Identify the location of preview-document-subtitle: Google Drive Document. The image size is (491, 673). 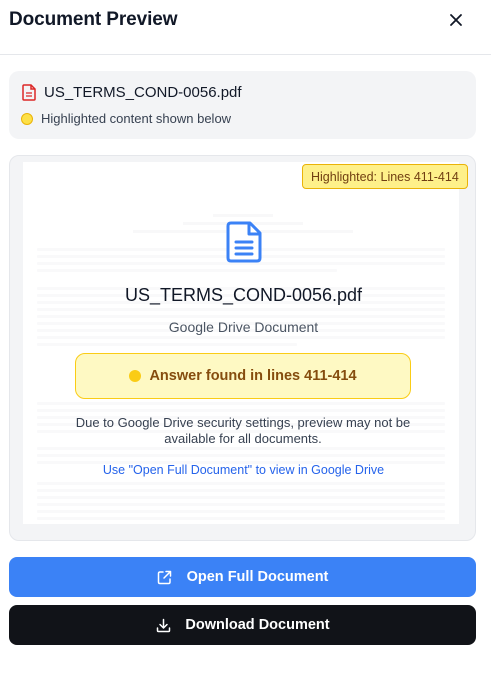
(243, 327).